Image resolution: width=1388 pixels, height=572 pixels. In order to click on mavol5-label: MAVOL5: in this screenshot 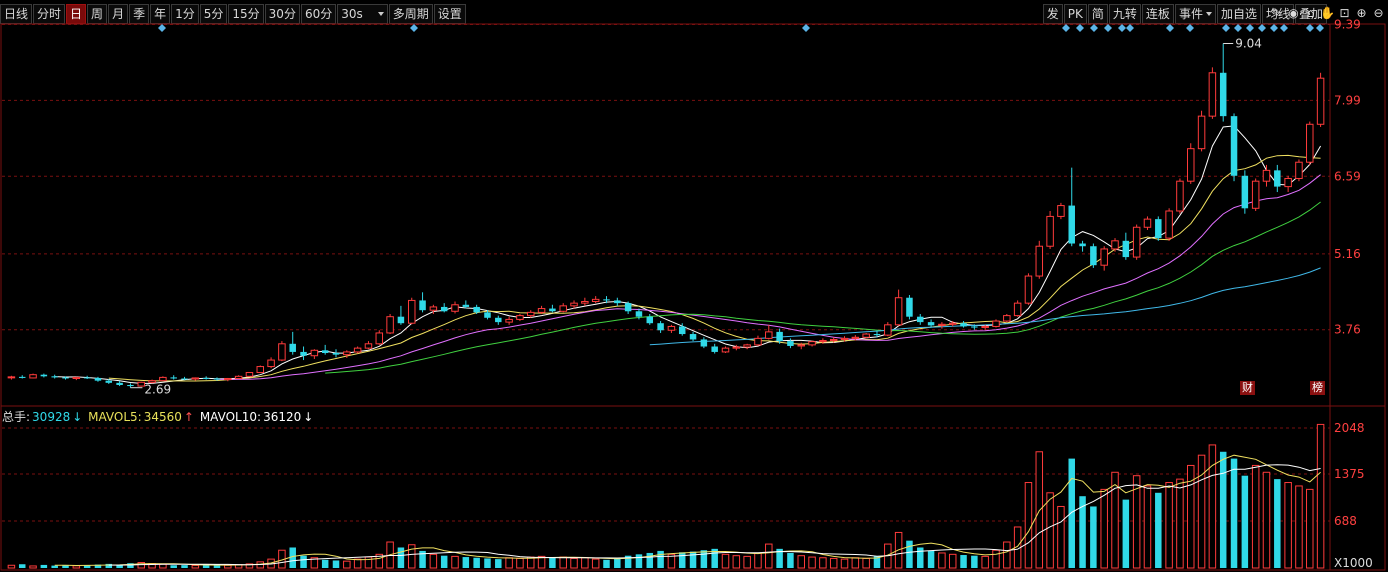, I will do `click(115, 417)`.